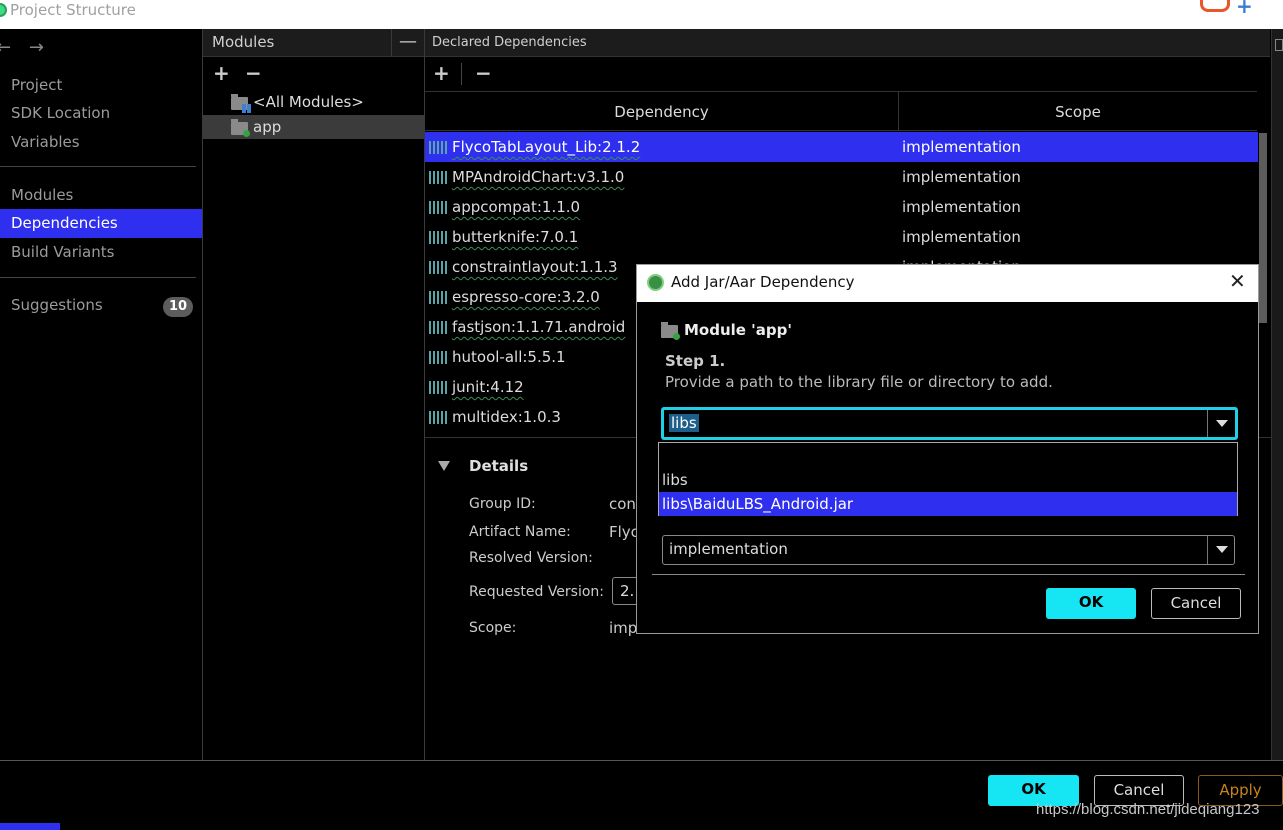 The image size is (1283, 830). Describe the element at coordinates (241, 103) in the screenshot. I see `module-group-icon` at that location.